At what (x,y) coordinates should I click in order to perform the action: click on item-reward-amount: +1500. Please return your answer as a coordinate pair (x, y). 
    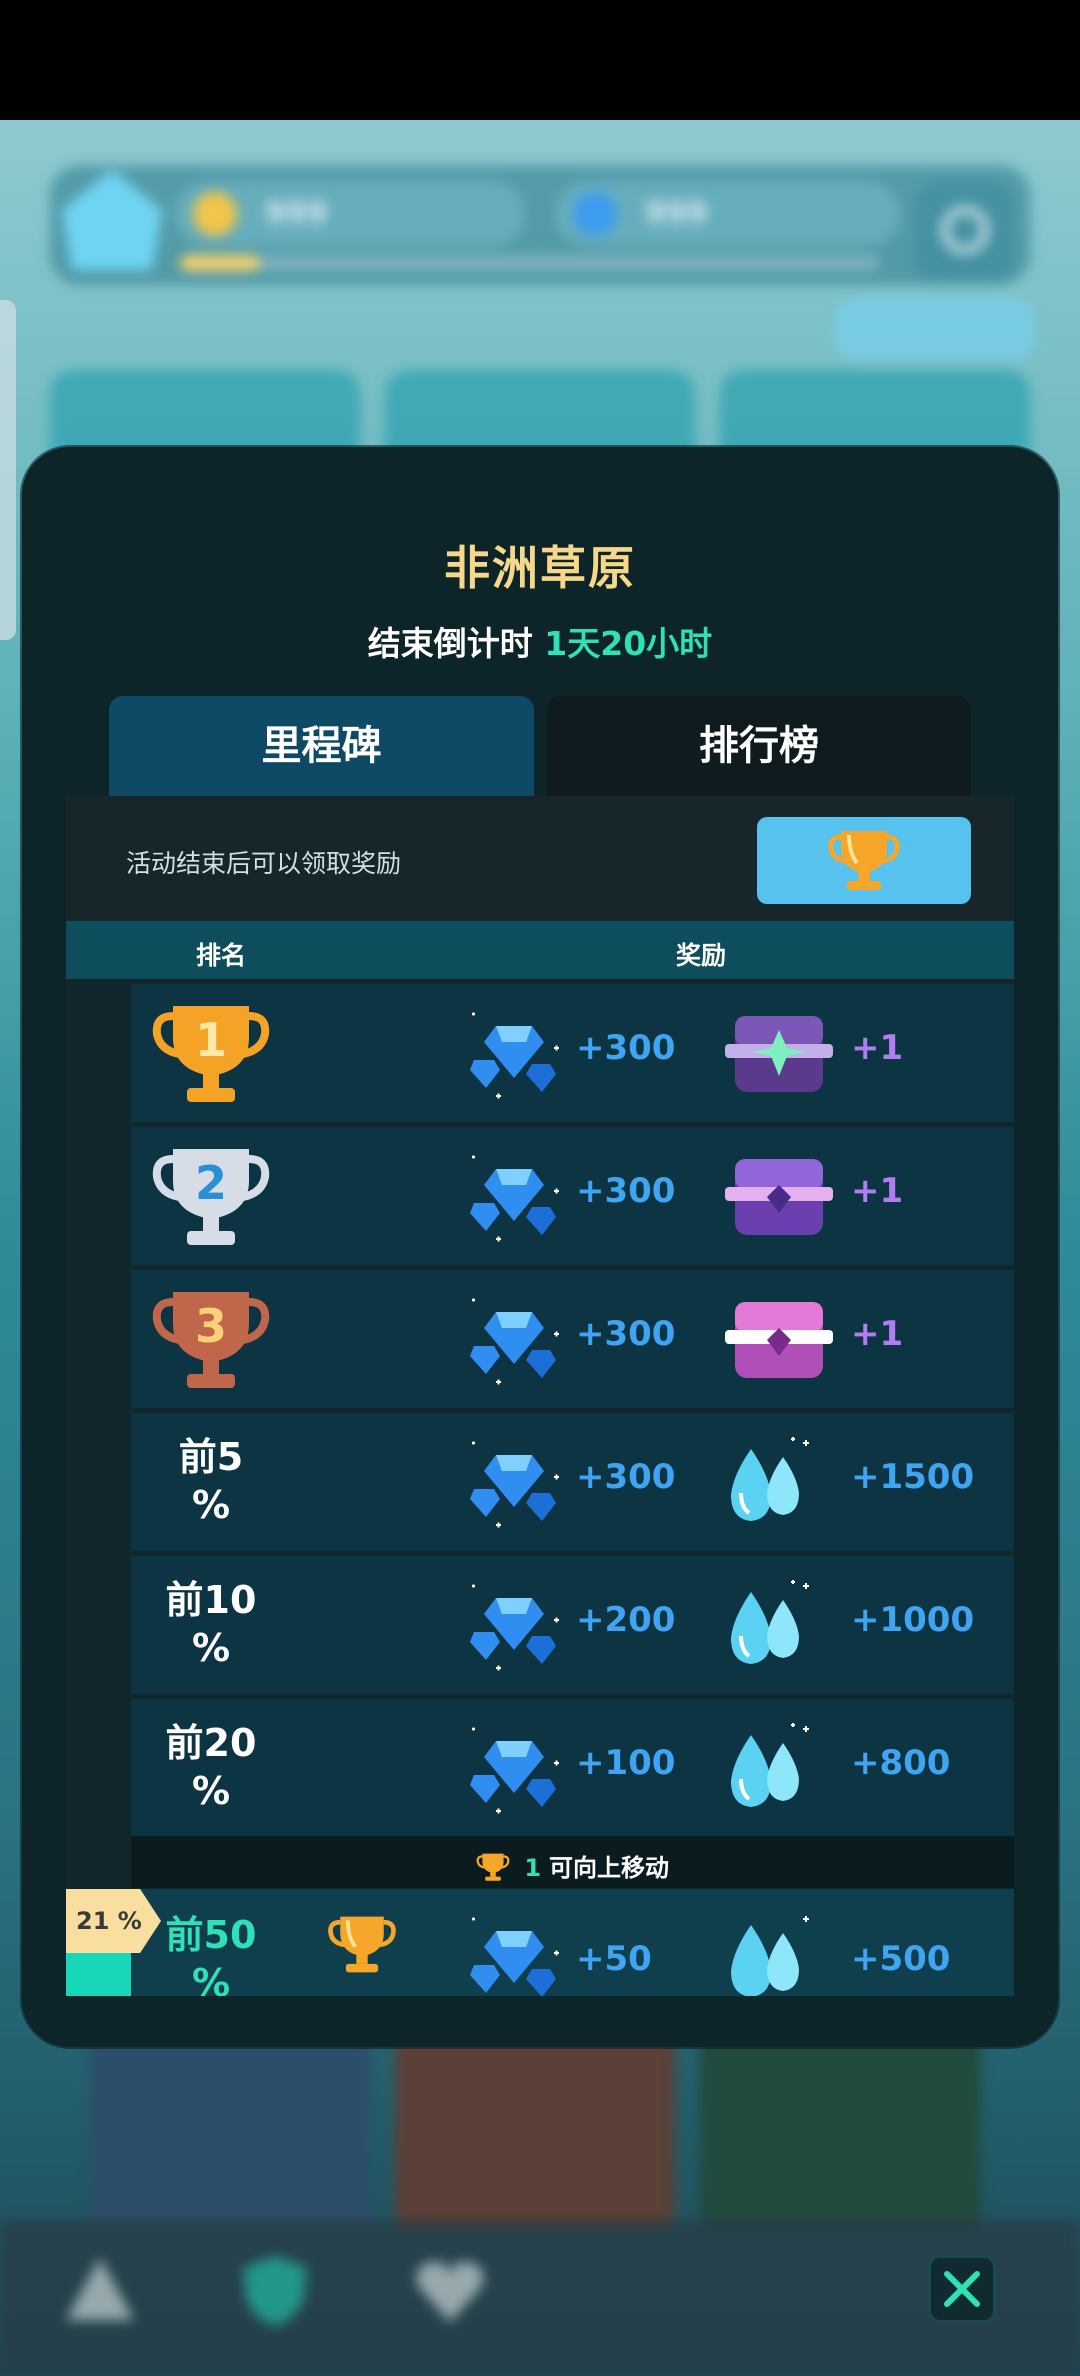
    Looking at the image, I should click on (913, 1477).